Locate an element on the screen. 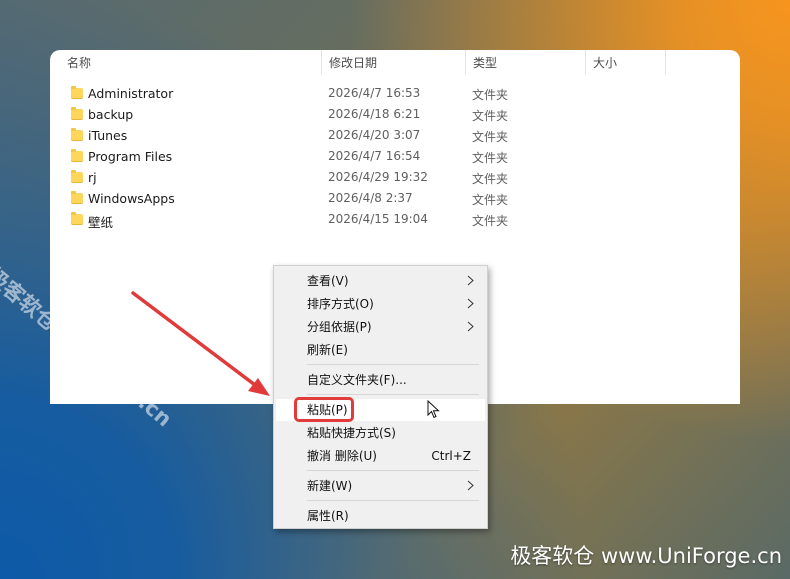  file-date: 2026/4/15 19:04 is located at coordinates (378, 219).